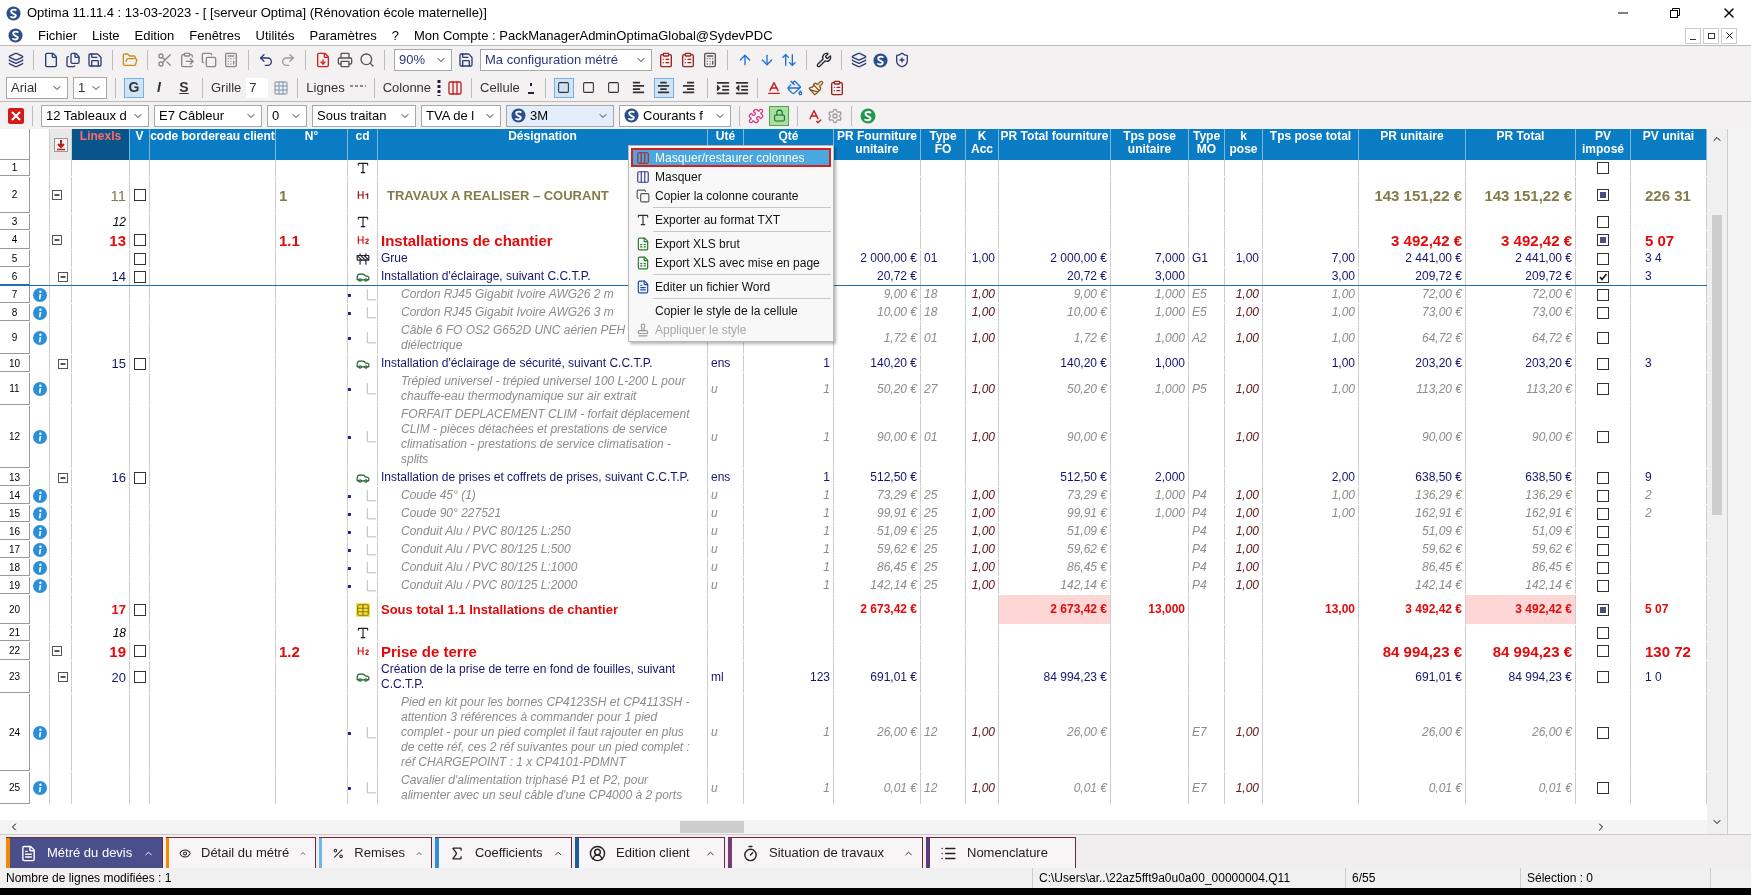  I want to click on menu-item: ?, so click(395, 35).